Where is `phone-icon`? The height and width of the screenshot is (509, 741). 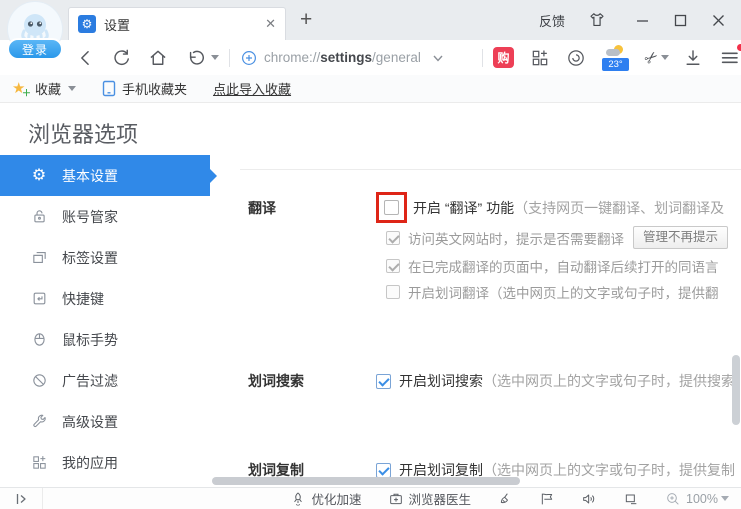 phone-icon is located at coordinates (109, 88).